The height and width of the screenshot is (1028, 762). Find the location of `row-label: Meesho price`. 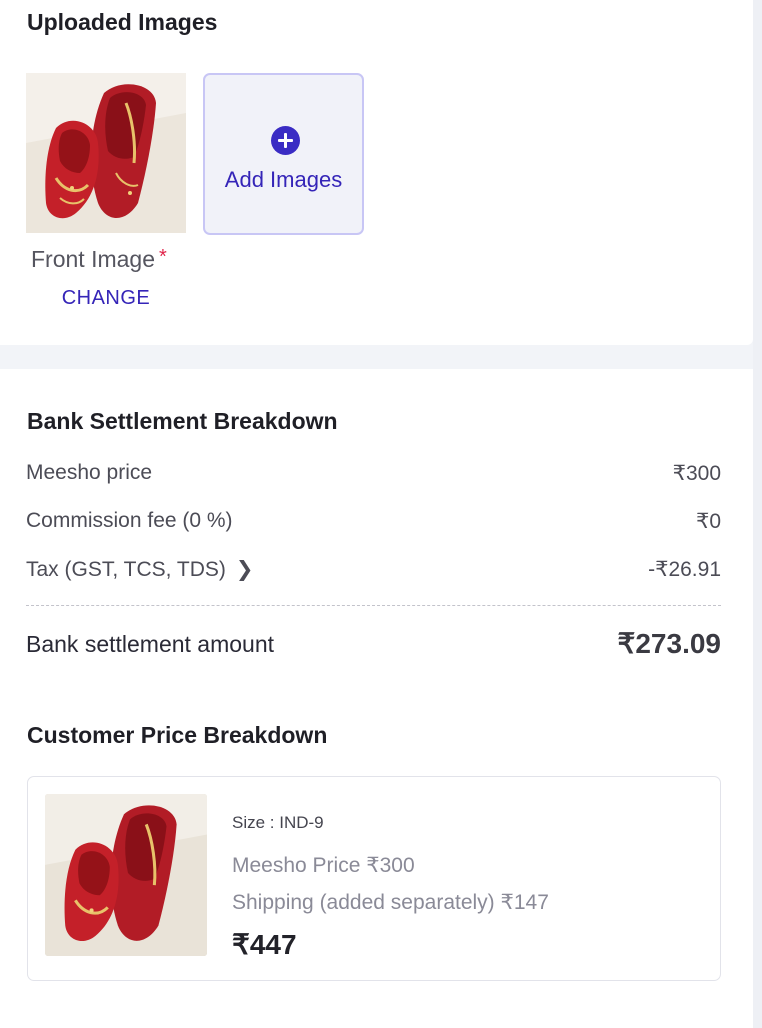

row-label: Meesho price is located at coordinates (89, 472).